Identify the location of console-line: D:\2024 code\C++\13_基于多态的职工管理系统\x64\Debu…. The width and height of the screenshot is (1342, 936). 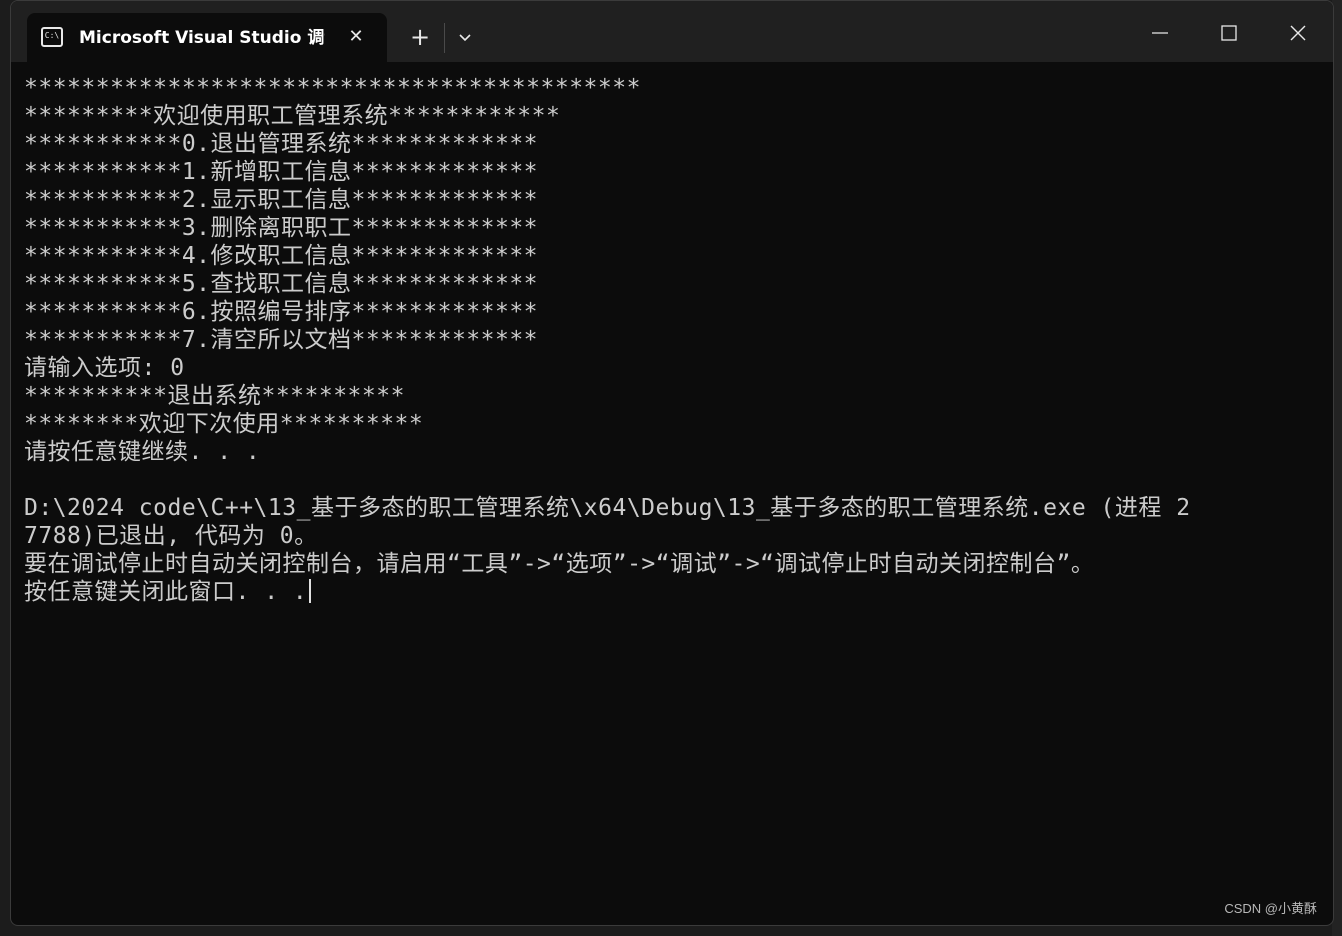
(607, 508).